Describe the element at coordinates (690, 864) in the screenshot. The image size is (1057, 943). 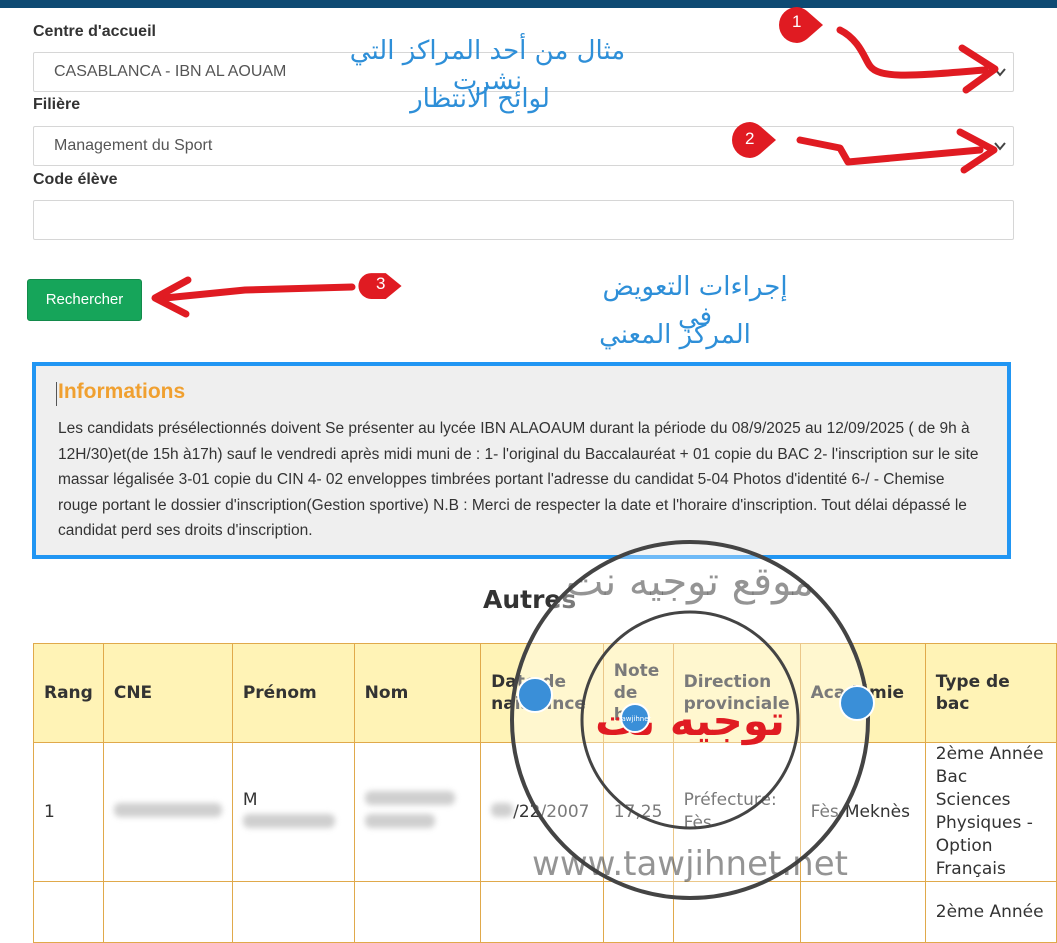
I see `watermark-url: www.tawjihnet.net` at that location.